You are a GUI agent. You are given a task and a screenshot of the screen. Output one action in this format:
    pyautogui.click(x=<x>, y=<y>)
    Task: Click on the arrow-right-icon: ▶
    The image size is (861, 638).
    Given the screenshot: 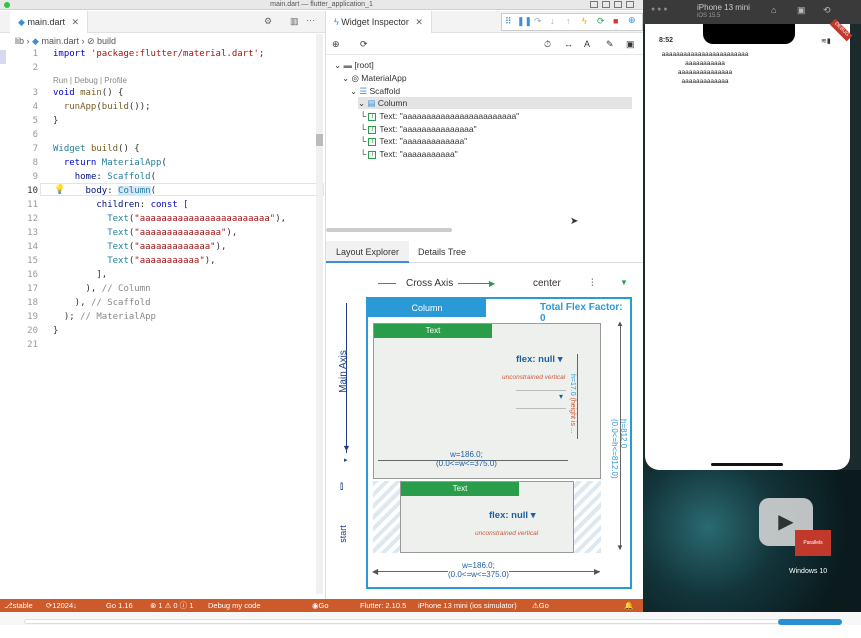 What is the action you would take?
    pyautogui.click(x=597, y=571)
    